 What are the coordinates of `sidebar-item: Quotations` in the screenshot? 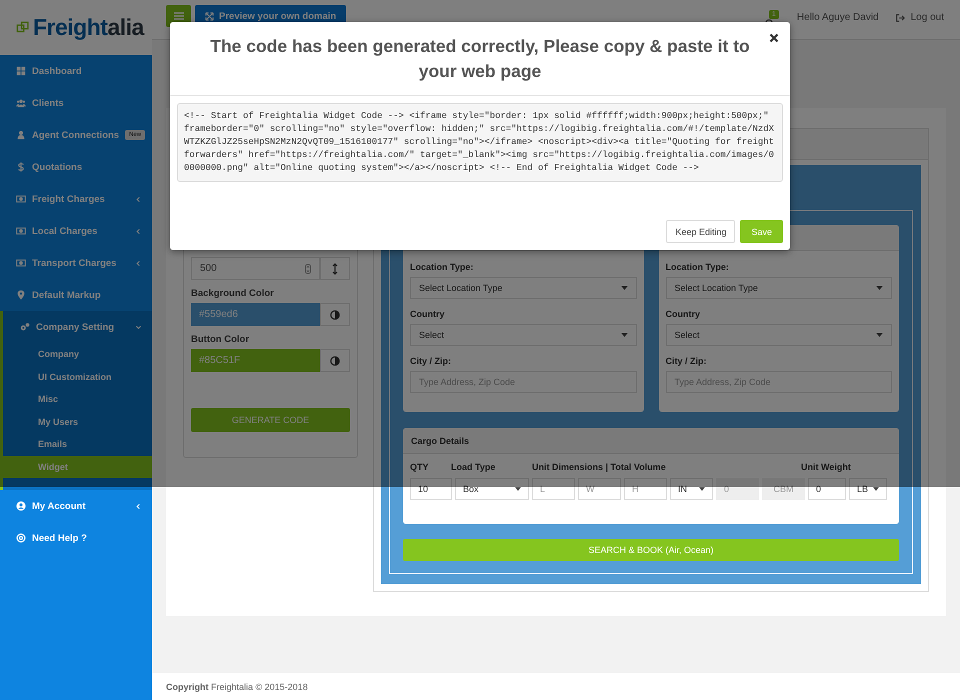 It's located at (76, 167).